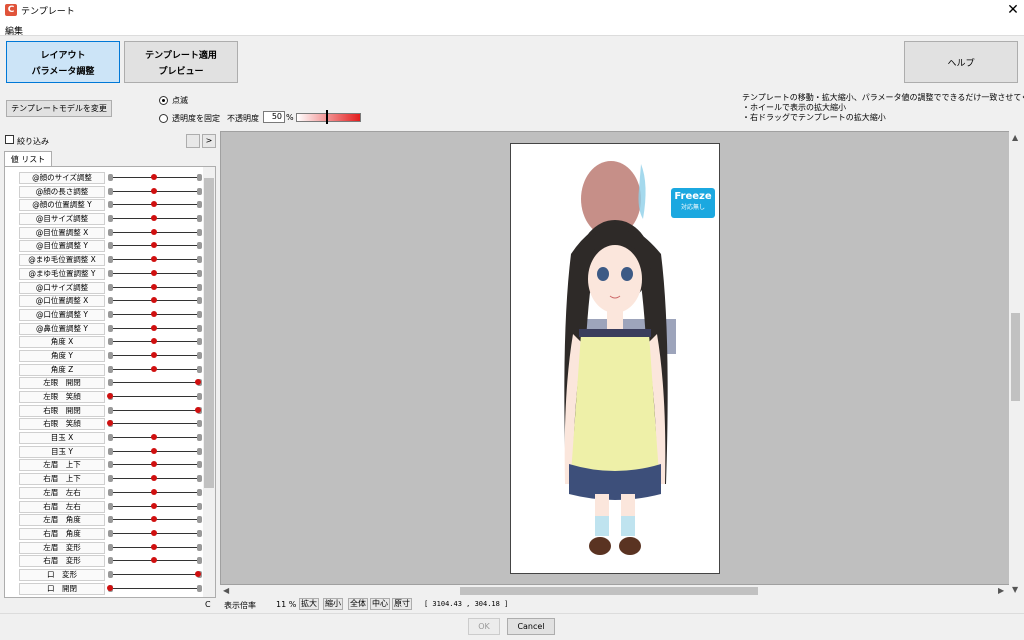 This screenshot has width=1024, height=640. I want to click on parameter-name: 左眼 開閉, so click(62, 383).